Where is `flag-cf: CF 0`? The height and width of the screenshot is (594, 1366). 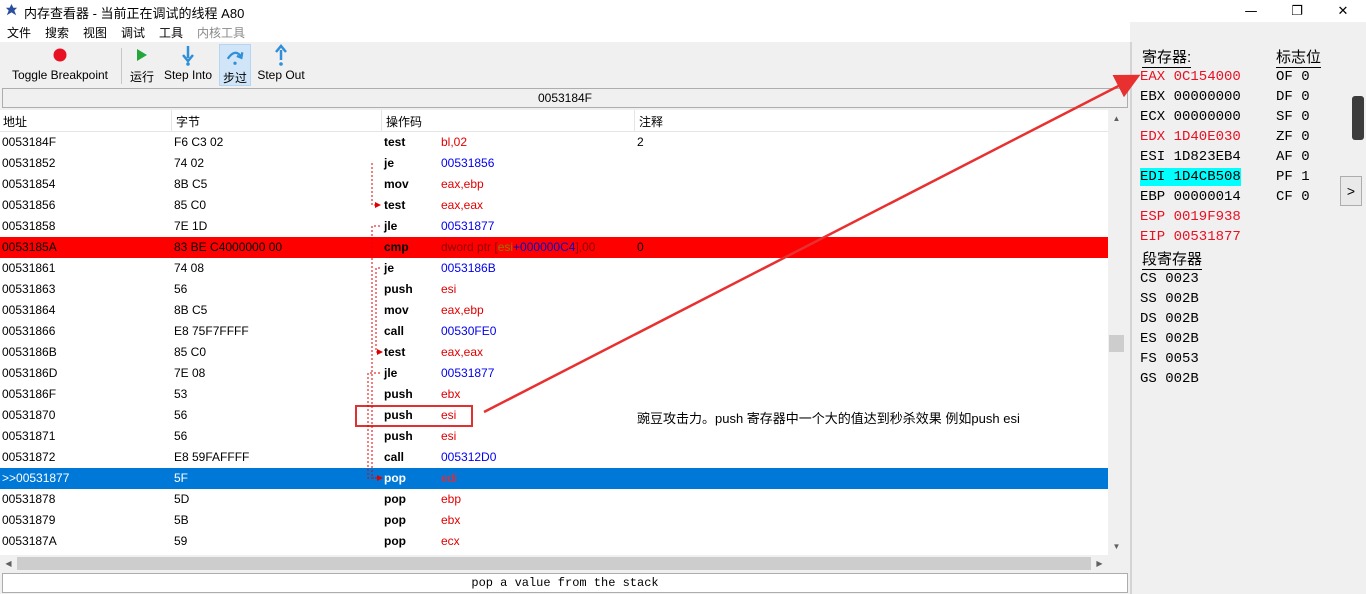
flag-cf: CF 0 is located at coordinates (1293, 197).